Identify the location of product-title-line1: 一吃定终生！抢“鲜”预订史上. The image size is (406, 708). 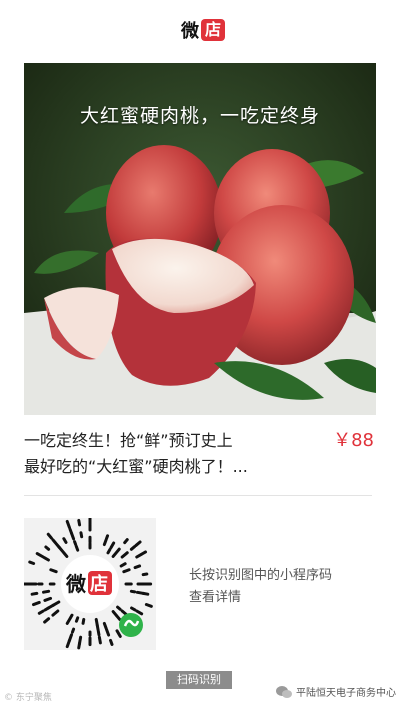
(128, 440).